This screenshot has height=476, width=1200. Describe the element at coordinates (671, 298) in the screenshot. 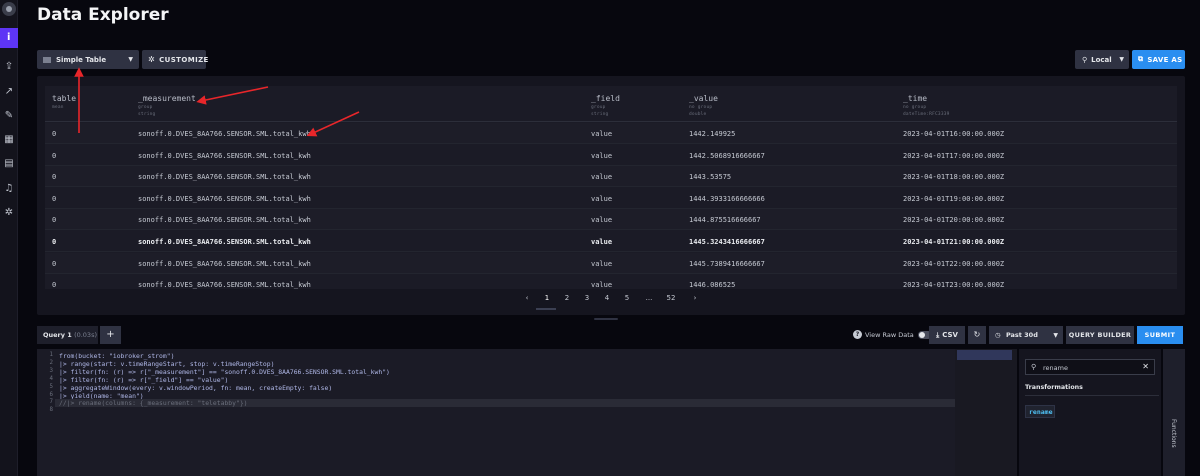

I see `page-button-52: 52` at that location.